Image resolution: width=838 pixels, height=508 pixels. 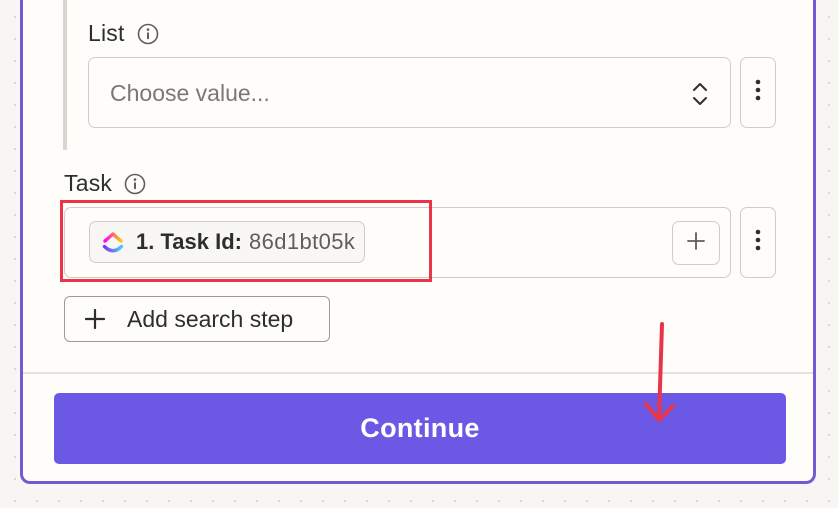 What do you see at coordinates (420, 428) in the screenshot?
I see `continue-label: Continue` at bounding box center [420, 428].